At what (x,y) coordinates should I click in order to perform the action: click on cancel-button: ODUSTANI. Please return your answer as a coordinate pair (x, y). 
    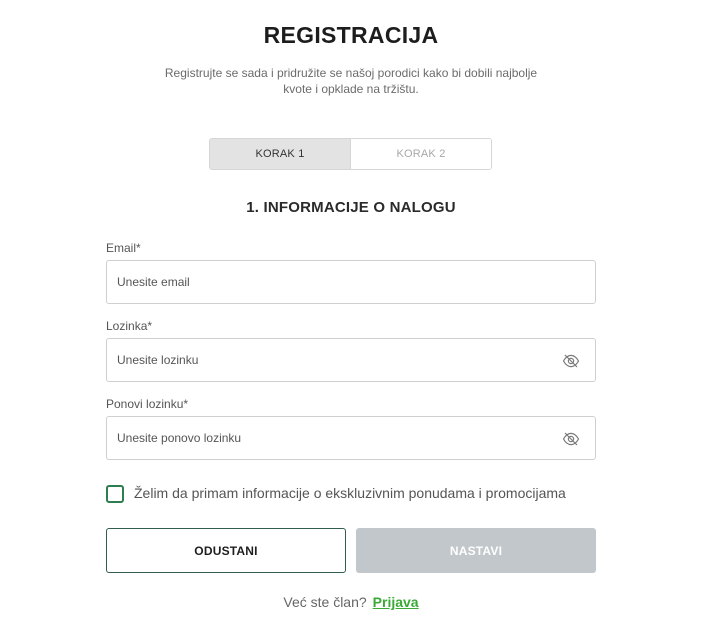
    Looking at the image, I should click on (226, 550).